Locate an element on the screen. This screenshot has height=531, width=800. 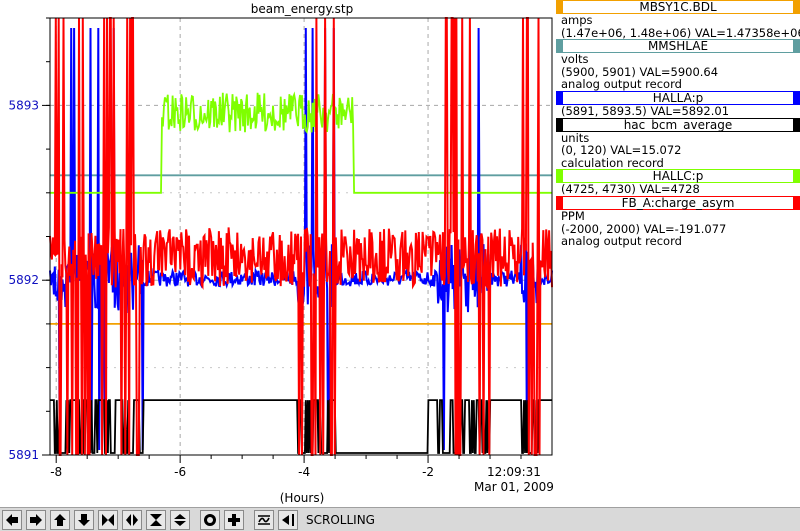
legend-entry-detail: (4725, 4730) VAL=4728 is located at coordinates (630, 189).